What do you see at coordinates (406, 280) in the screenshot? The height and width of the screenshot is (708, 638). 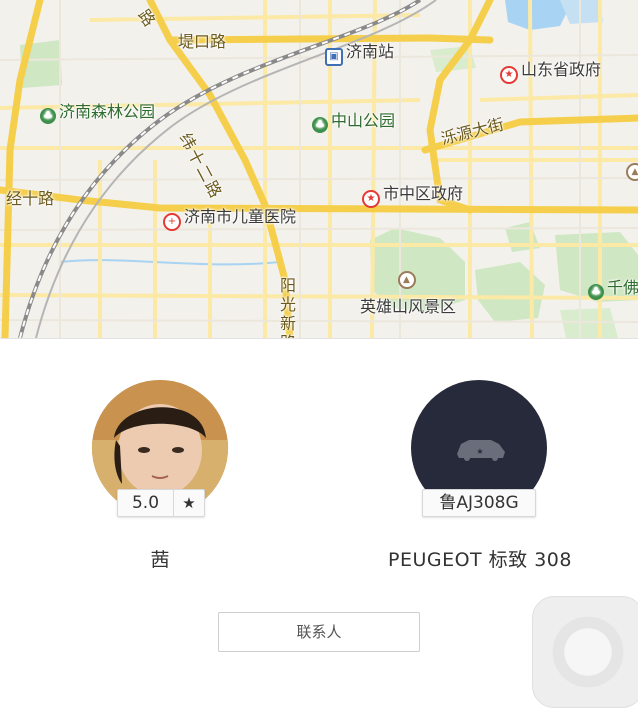 I see `scenic-icon: ▲` at bounding box center [406, 280].